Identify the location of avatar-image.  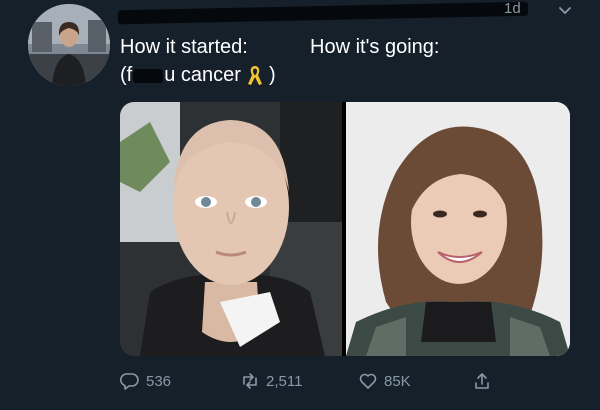
(69, 45).